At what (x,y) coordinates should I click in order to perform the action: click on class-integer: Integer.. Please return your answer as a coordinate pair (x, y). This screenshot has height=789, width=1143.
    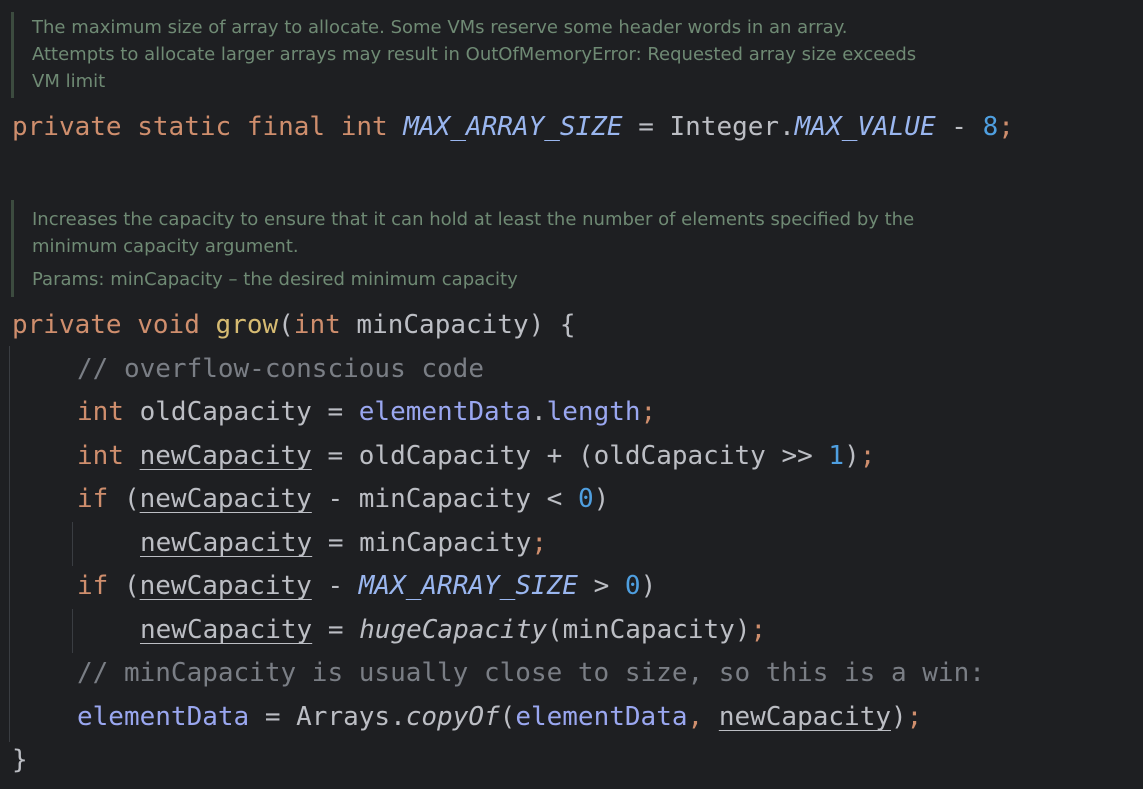
    Looking at the image, I should click on (732, 127).